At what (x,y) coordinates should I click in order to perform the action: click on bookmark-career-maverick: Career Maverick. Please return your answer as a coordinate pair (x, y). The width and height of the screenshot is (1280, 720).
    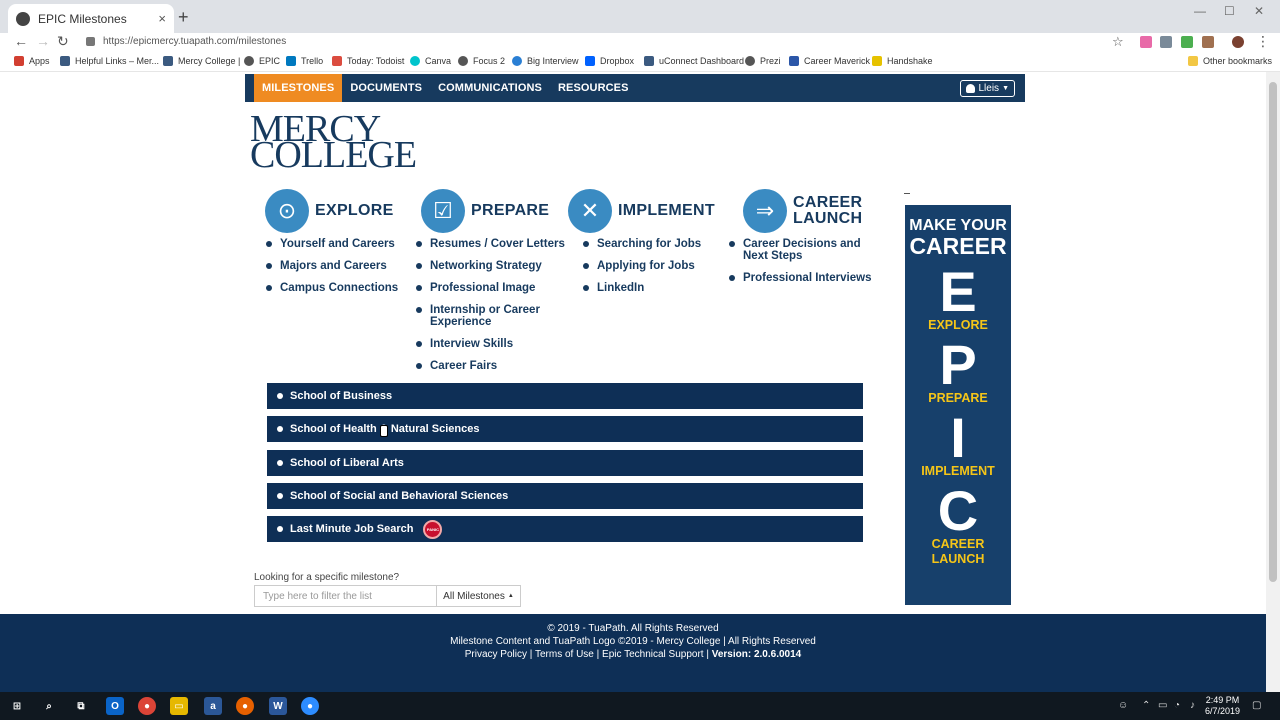
    Looking at the image, I should click on (829, 61).